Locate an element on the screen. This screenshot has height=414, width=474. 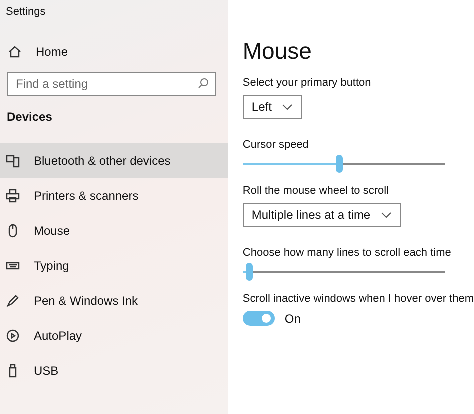
home-icon is located at coordinates (15, 52).